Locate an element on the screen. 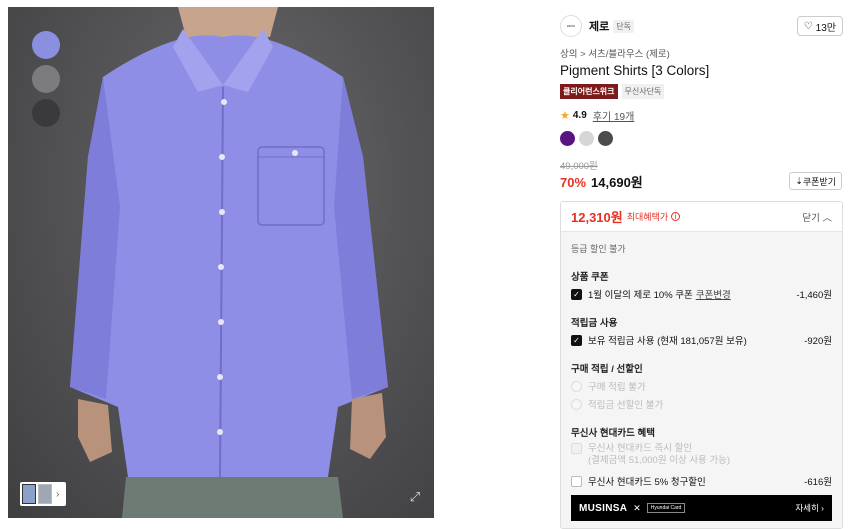  product-title: Pigment Shirts [3 Colors] is located at coordinates (635, 70).